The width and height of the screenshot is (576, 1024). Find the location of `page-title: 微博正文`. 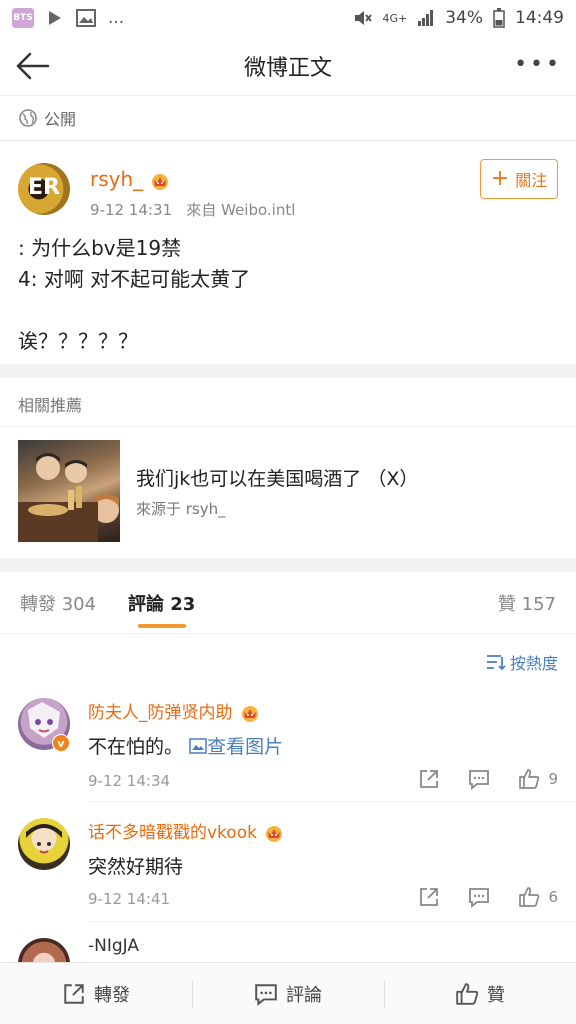

page-title: 微博正文 is located at coordinates (287, 68).